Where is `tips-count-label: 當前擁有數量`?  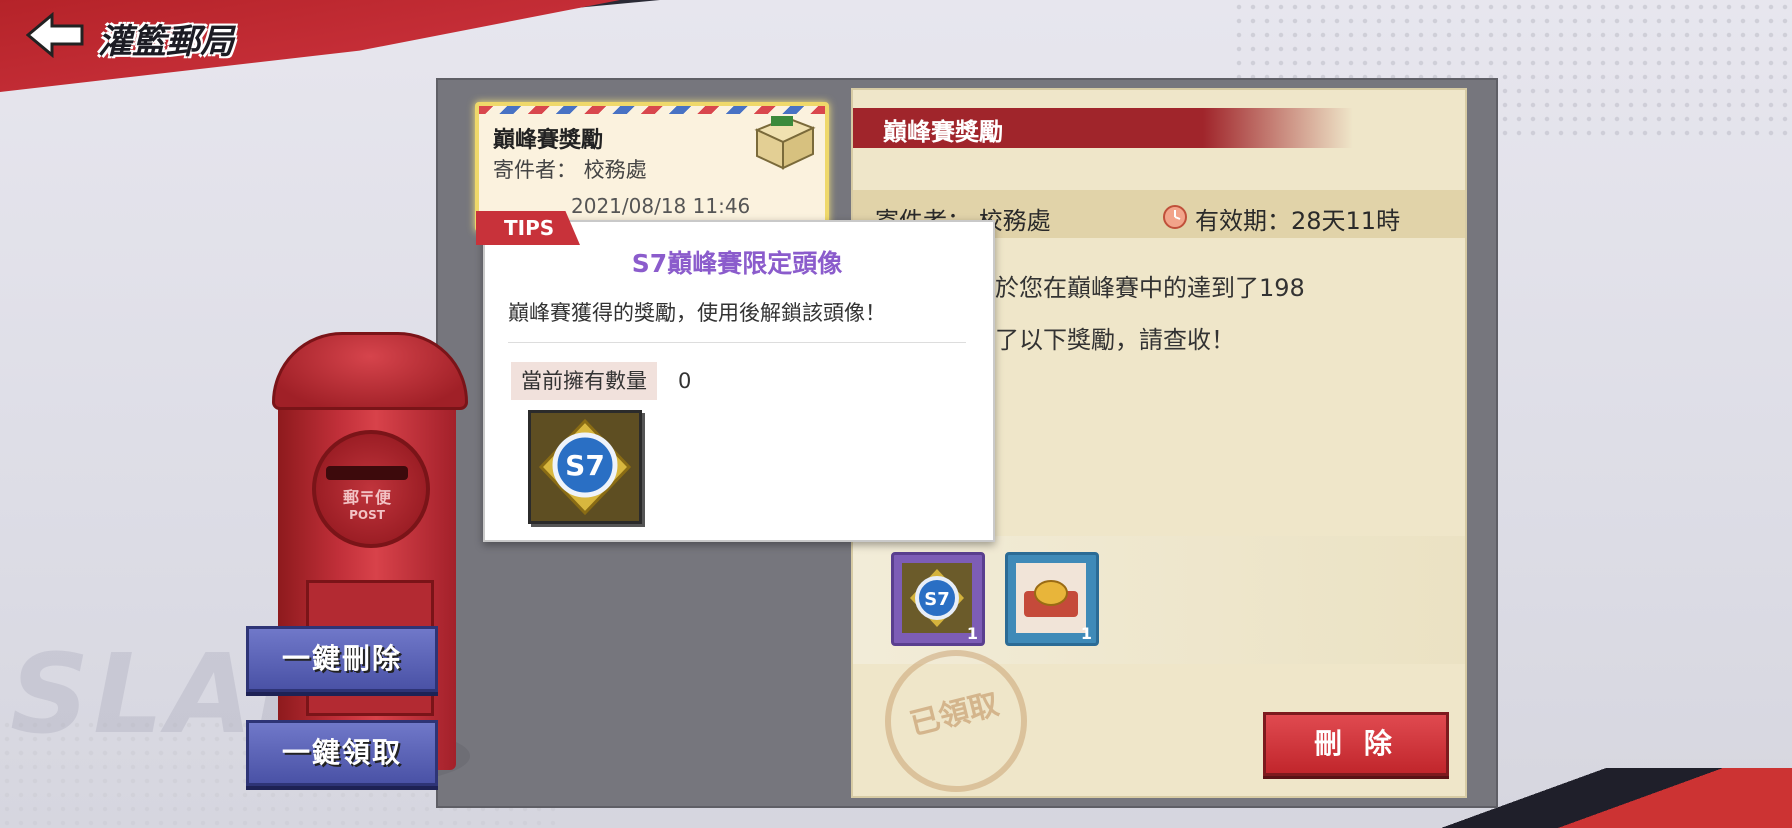 tips-count-label: 當前擁有數量 is located at coordinates (584, 381).